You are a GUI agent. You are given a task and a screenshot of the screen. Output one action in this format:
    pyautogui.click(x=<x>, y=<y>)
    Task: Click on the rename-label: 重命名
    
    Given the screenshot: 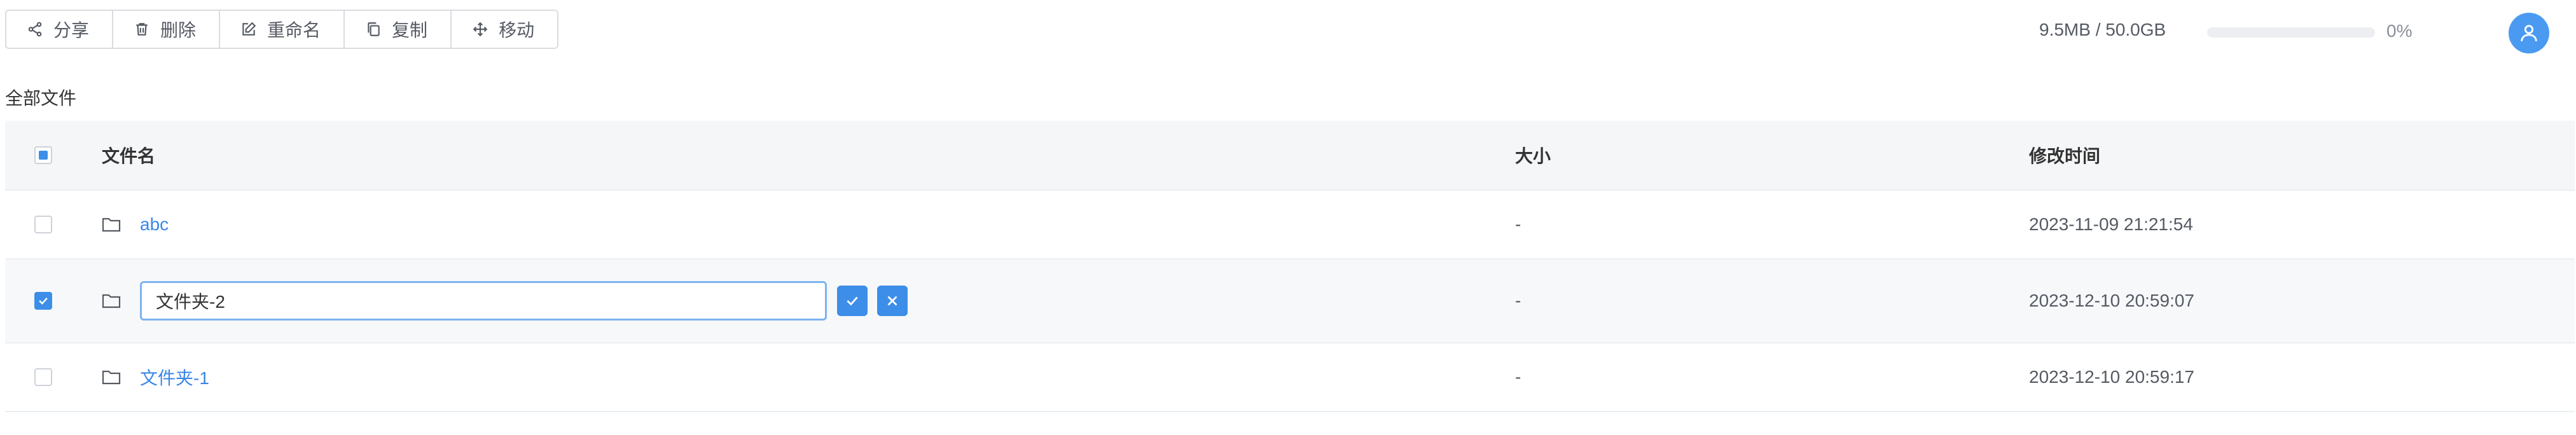 What is the action you would take?
    pyautogui.click(x=294, y=30)
    